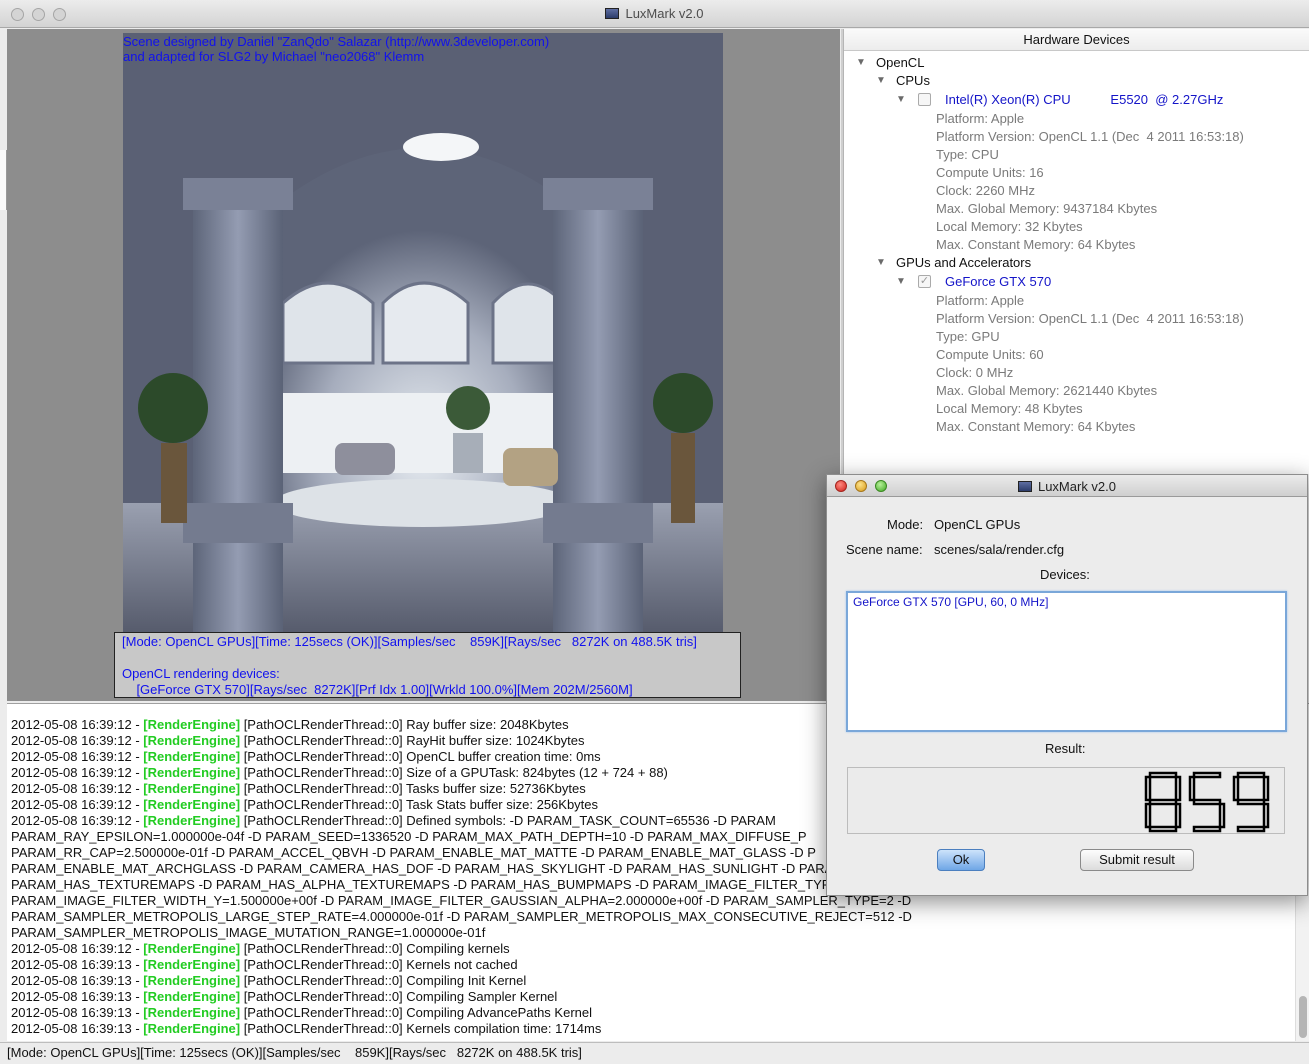 This screenshot has height=1064, width=1309. What do you see at coordinates (975, 372) in the screenshot?
I see `gpu-prop-clock: Clock: 0 MHz` at bounding box center [975, 372].